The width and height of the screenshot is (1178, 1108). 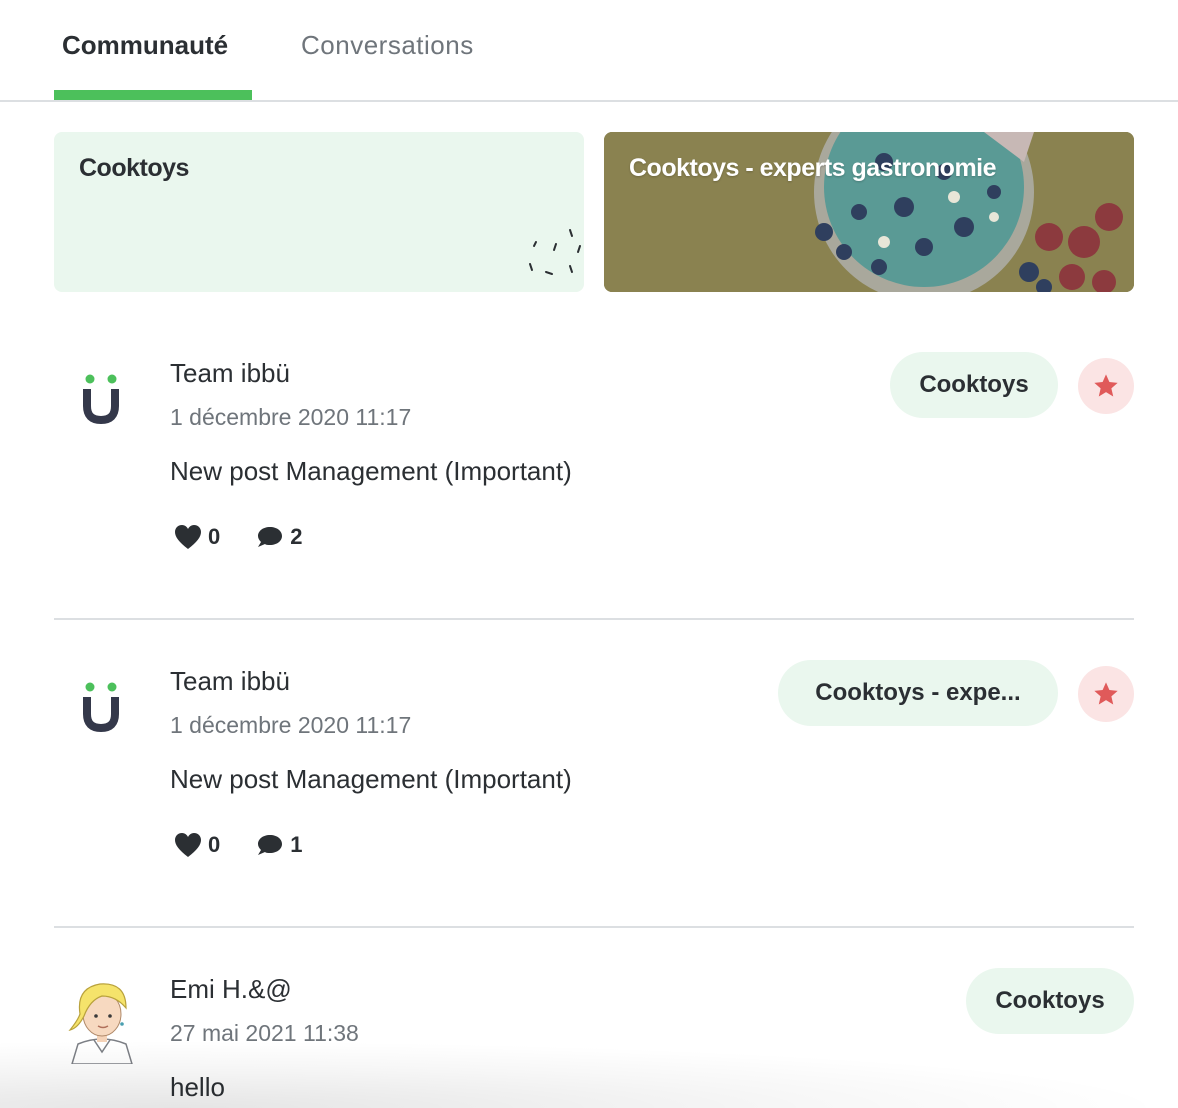 I want to click on user-avatar, so click(x=102, y=1019).